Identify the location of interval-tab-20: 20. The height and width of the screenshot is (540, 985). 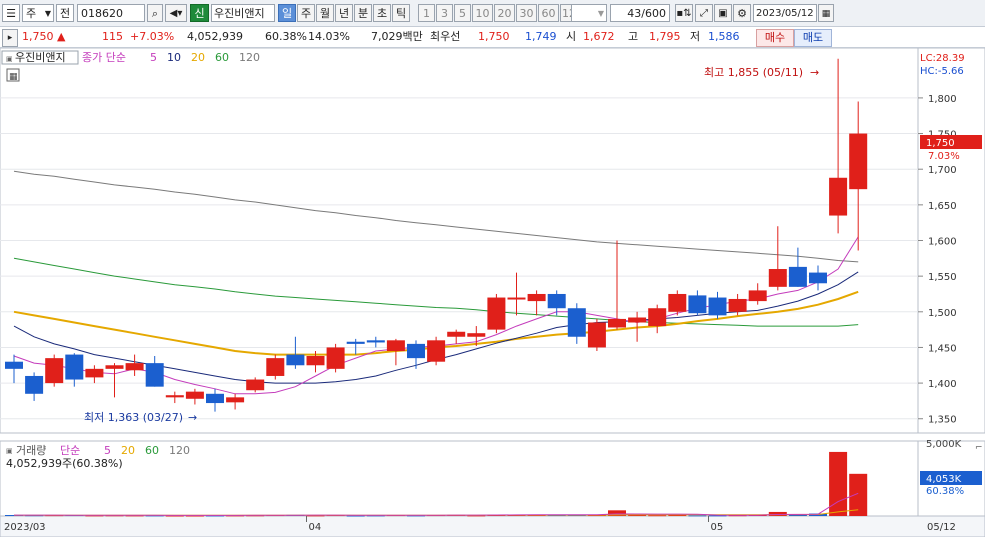
(504, 13).